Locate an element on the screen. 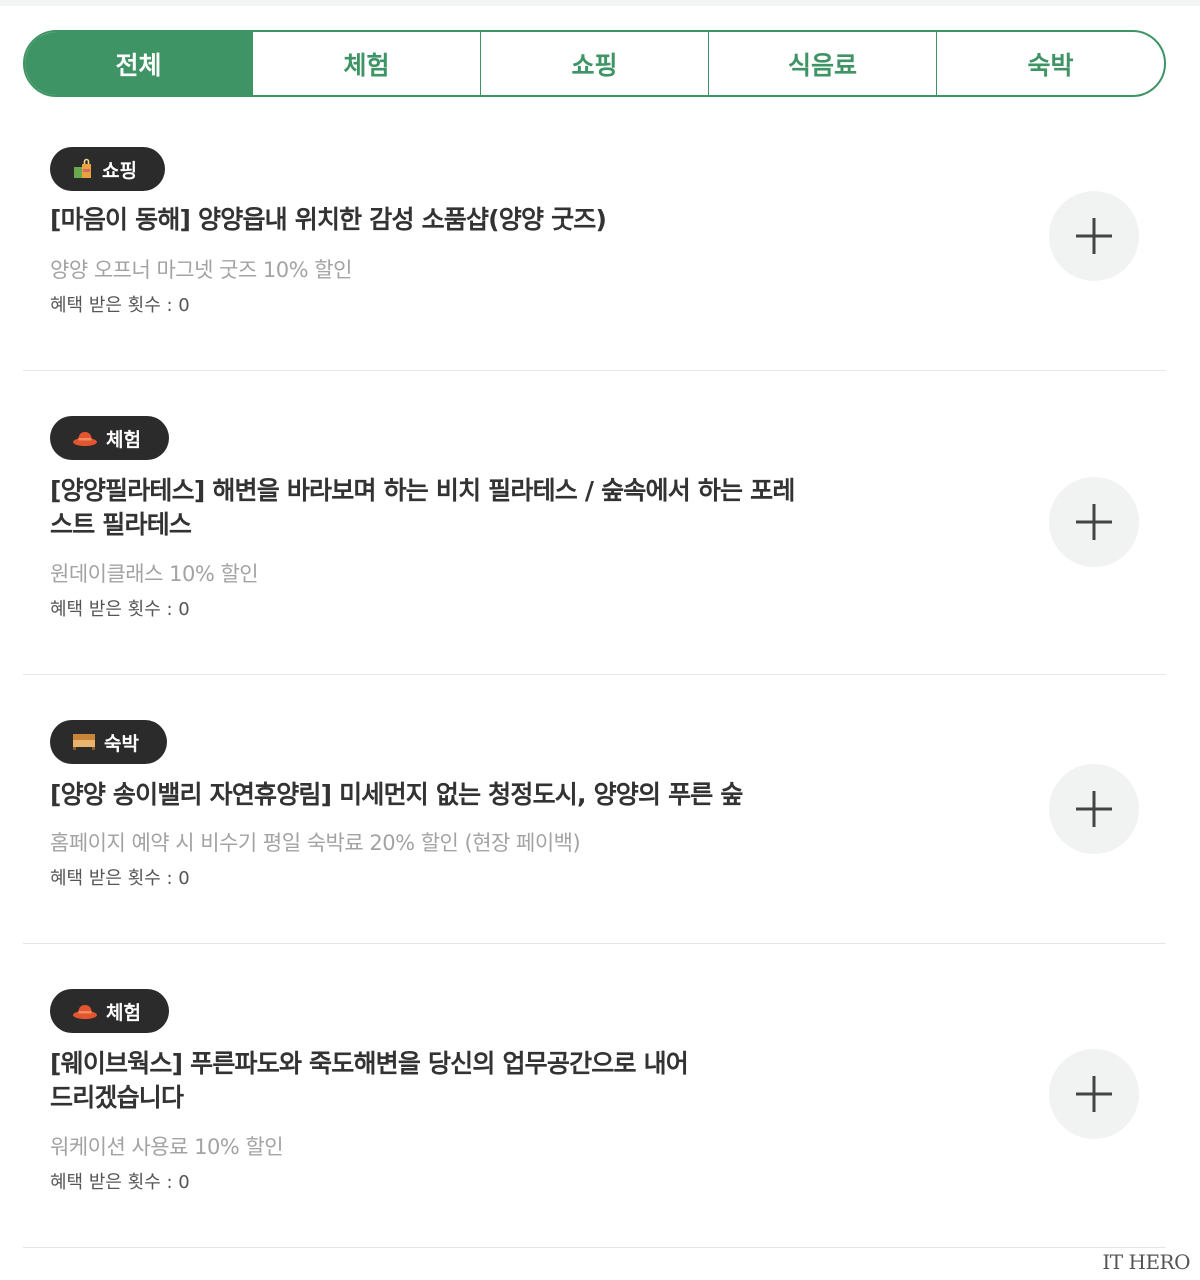  category-badge: 쇼핑 is located at coordinates (107, 169).